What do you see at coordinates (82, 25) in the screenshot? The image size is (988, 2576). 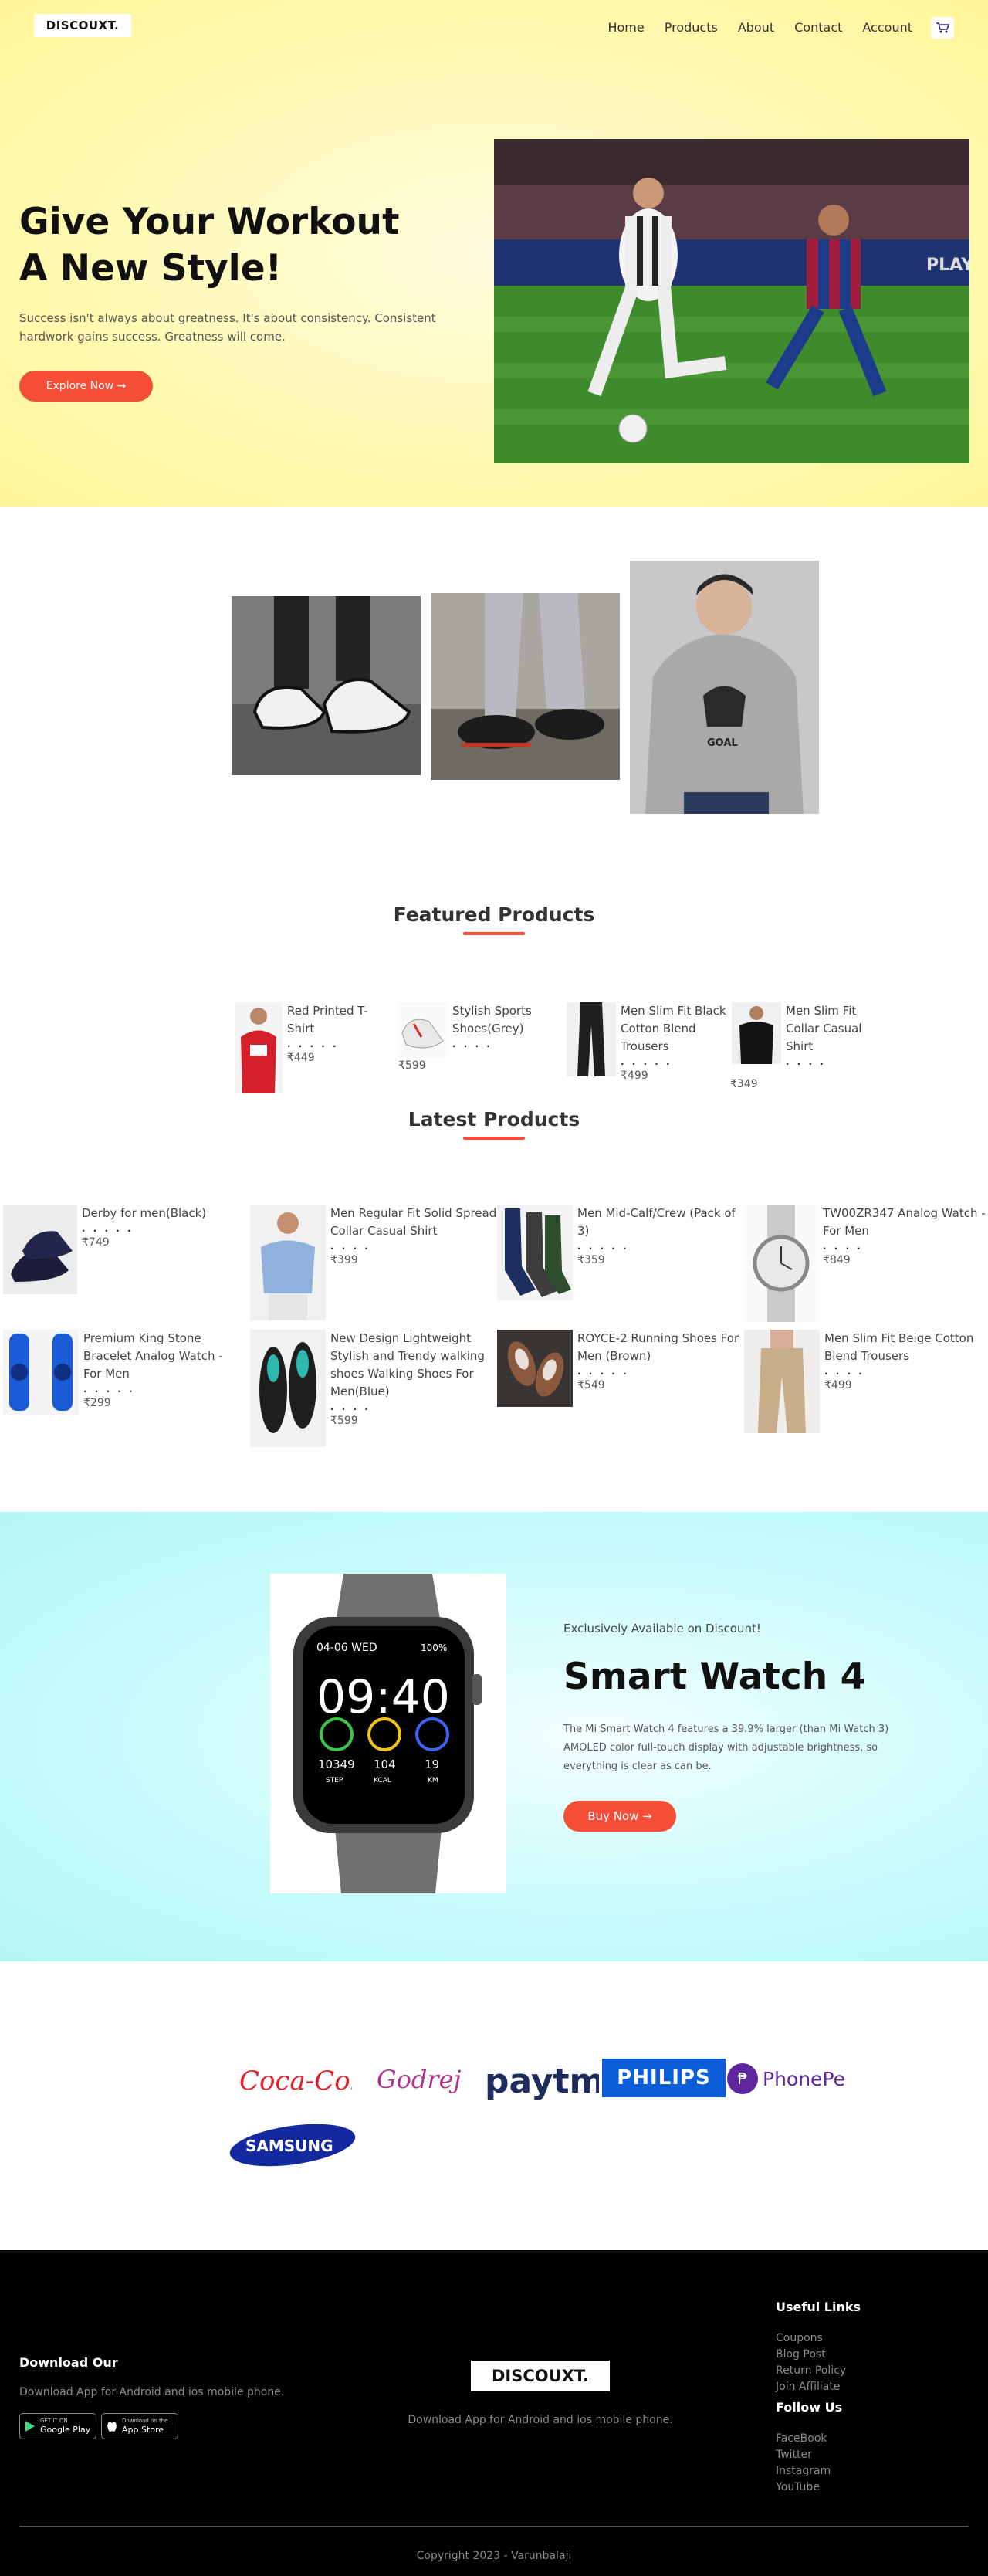 I see `site-logo: DISCOUXT.` at bounding box center [82, 25].